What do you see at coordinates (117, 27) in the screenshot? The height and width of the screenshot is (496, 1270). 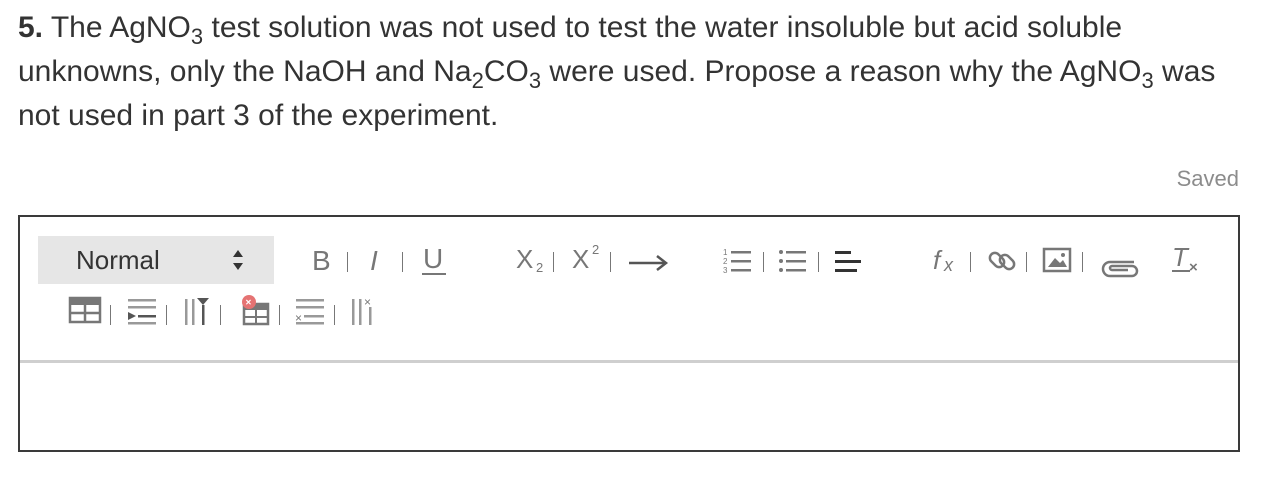 I see `question-text-part: The AgNO` at bounding box center [117, 27].